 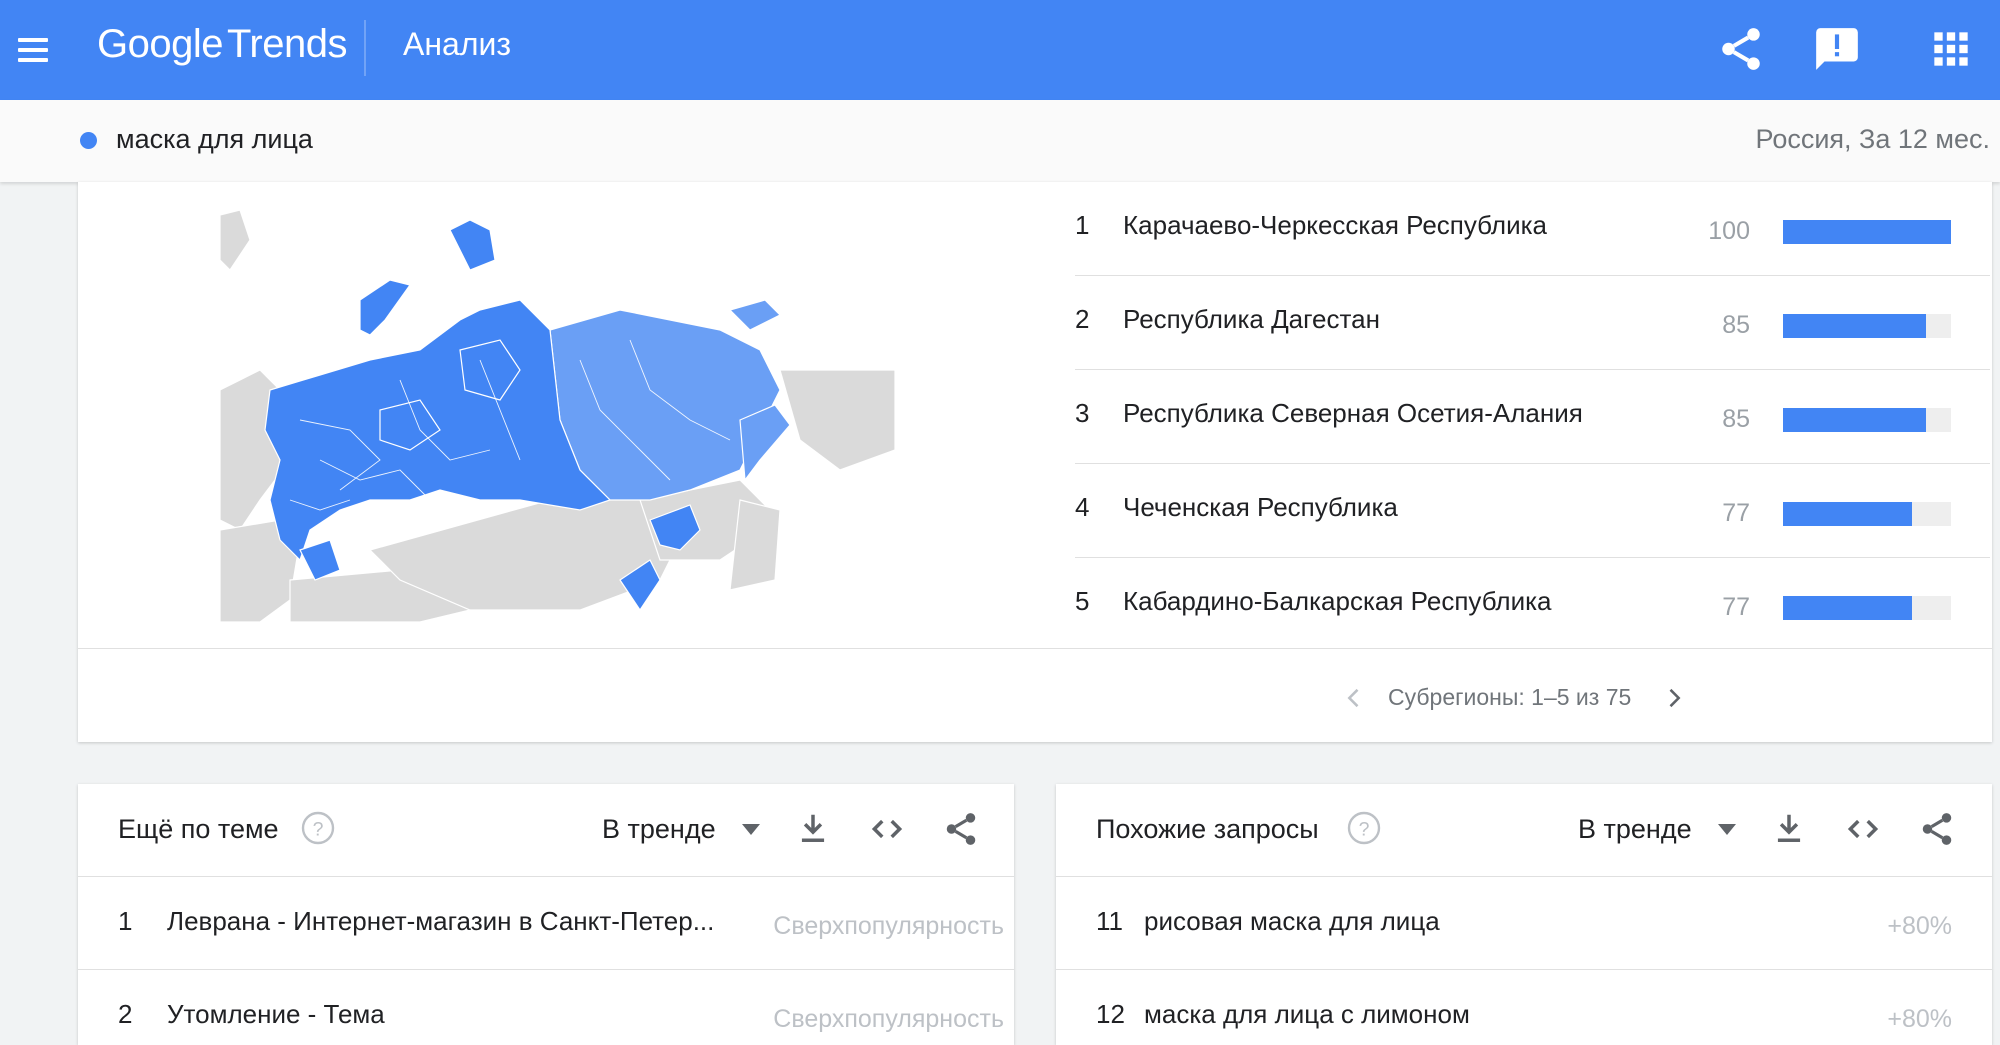 I want to click on list-item: 11 рисовая маска для лица +80%, so click(x=1524, y=923).